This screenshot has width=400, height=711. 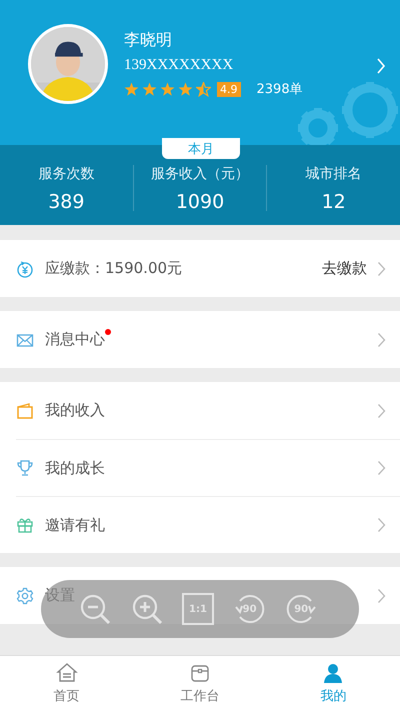 I want to click on menu-label: 我的成长, so click(x=75, y=468).